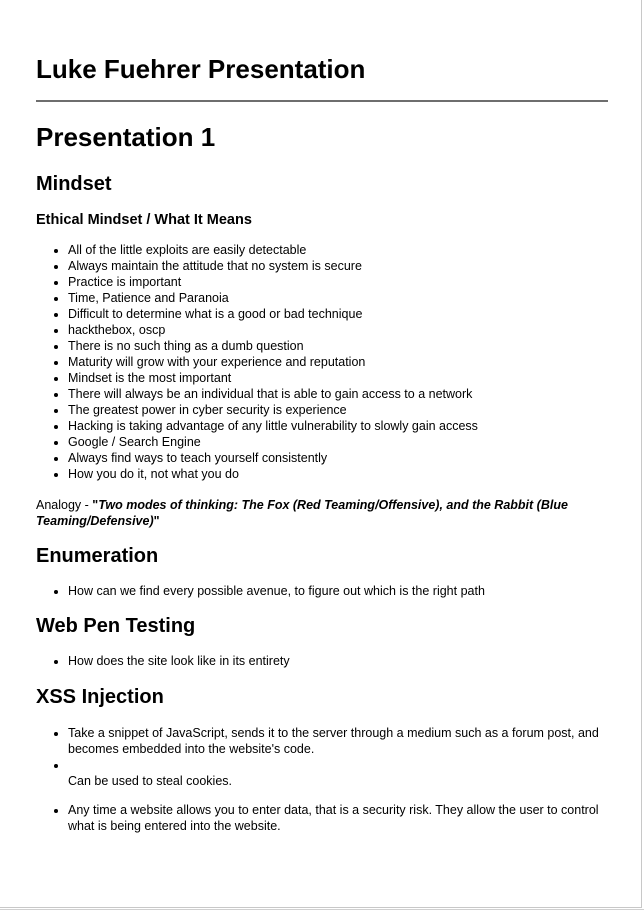  I want to click on list-item: Mindset is the most important, so click(338, 378).